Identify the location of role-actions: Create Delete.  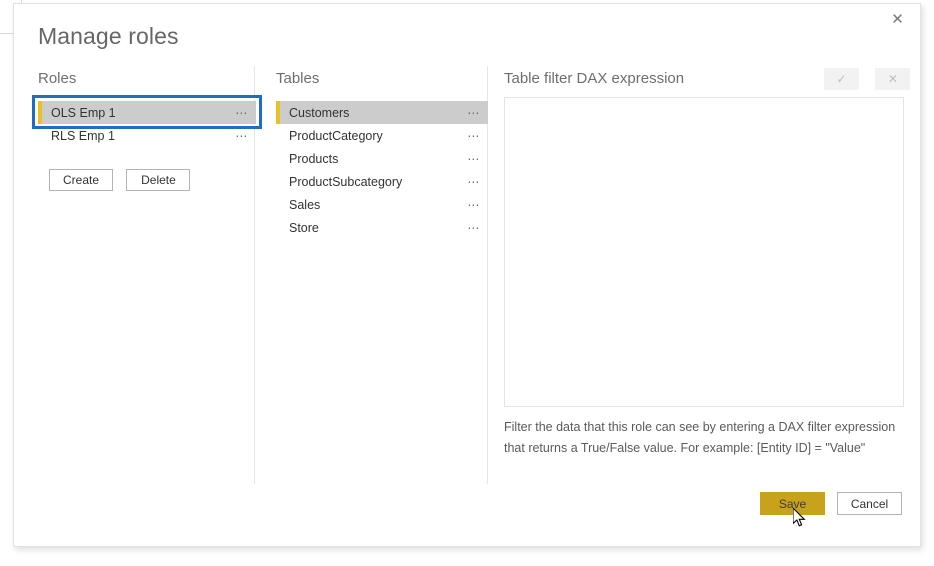
(124, 180).